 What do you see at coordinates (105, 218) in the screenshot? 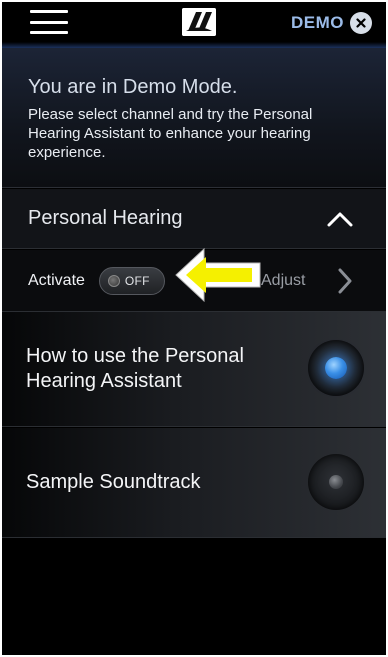
I see `personal-hearing-label: Personal Hearing` at bounding box center [105, 218].